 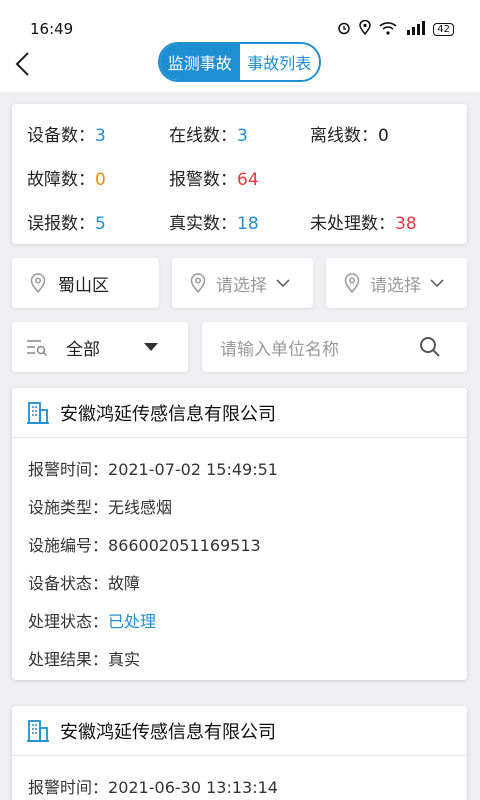 I want to click on field-handle-result: 处理结果：真实, so click(x=84, y=659).